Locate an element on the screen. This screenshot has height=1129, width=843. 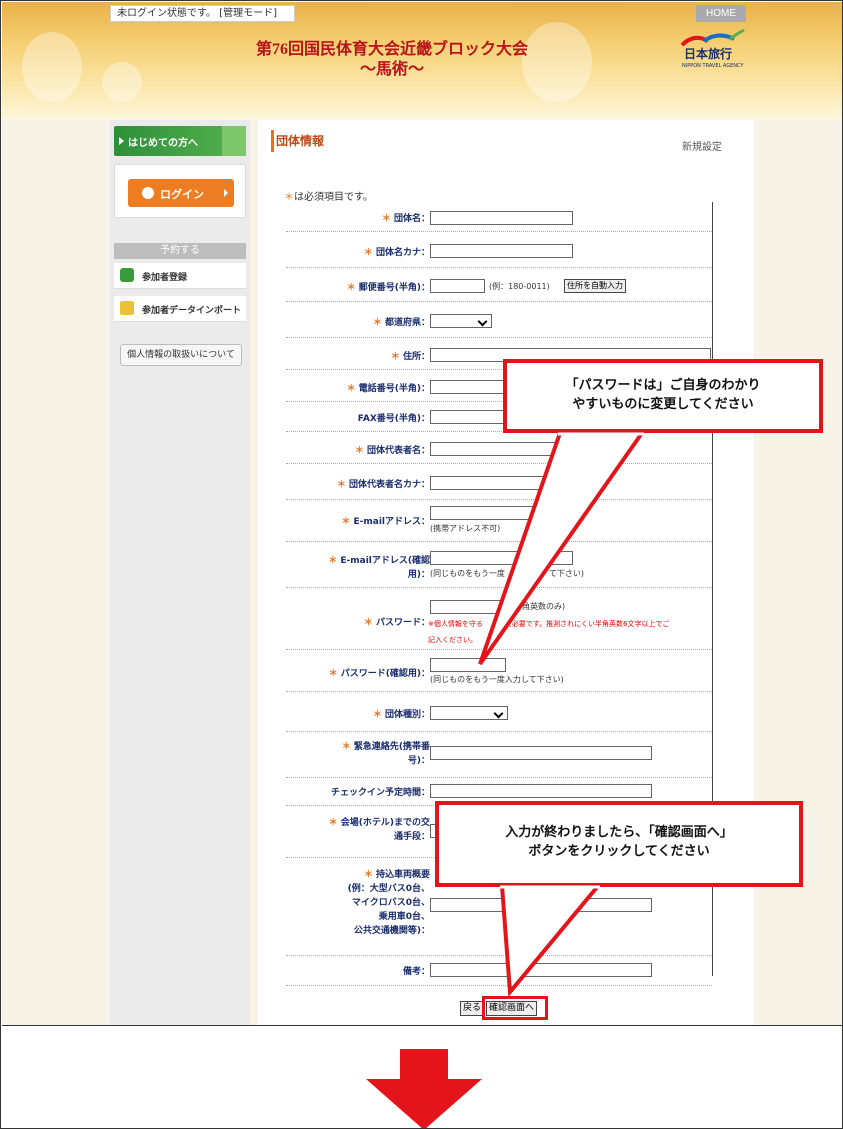
password-pointer is located at coordinates (562, 548).